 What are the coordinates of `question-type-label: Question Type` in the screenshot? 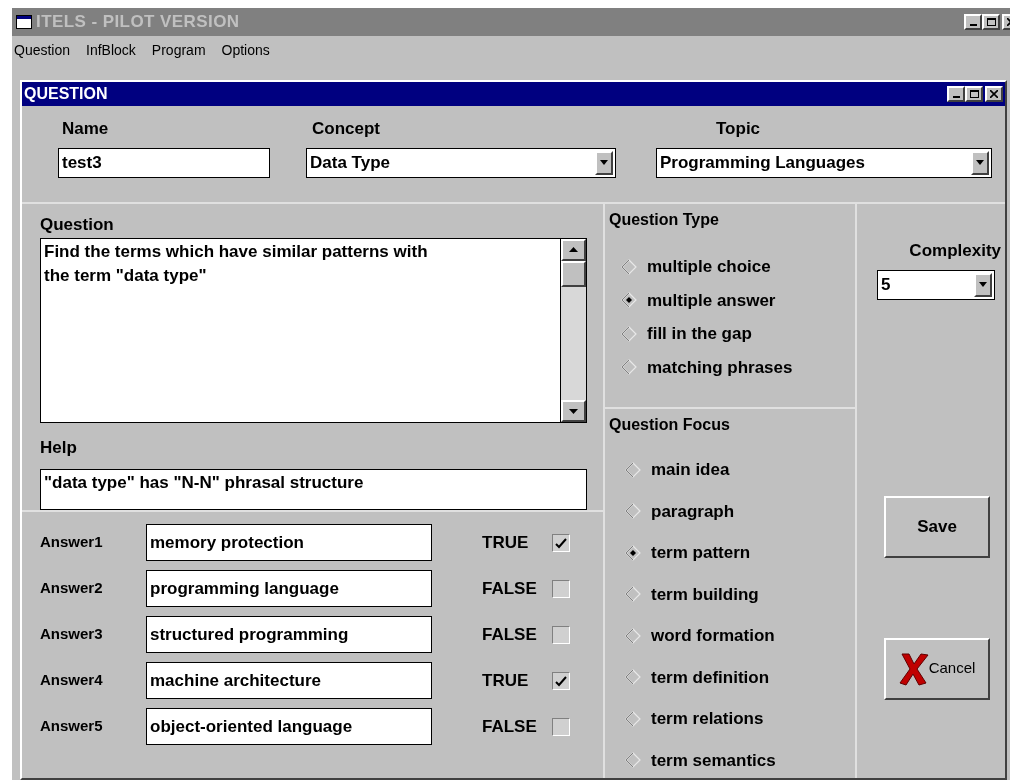 It's located at (664, 220).